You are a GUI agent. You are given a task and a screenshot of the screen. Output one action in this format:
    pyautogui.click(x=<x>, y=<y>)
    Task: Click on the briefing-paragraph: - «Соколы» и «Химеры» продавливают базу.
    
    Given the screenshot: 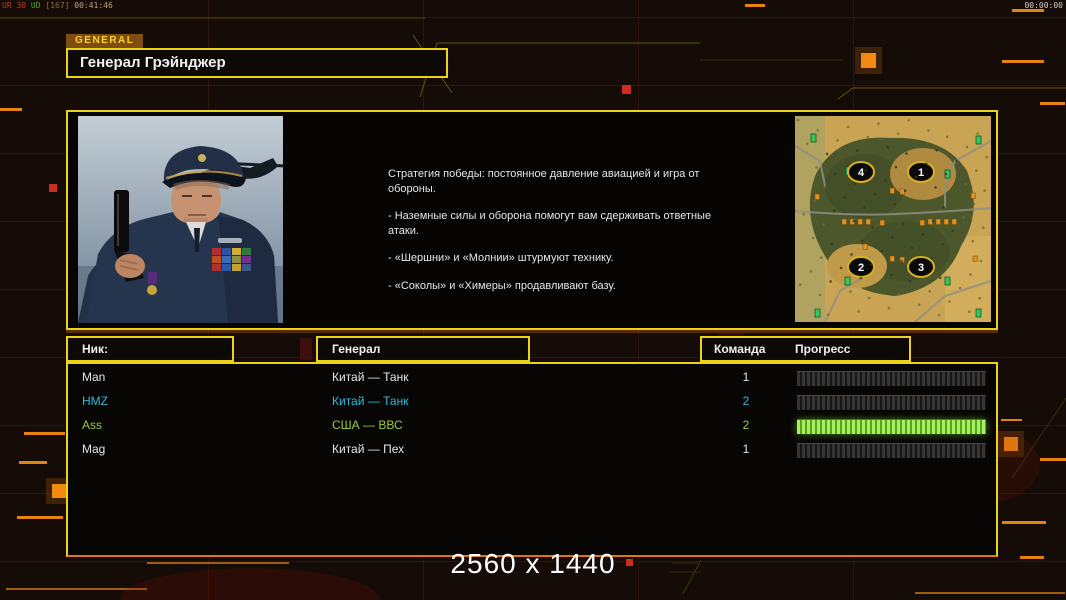 What is the action you would take?
    pyautogui.click(x=502, y=285)
    